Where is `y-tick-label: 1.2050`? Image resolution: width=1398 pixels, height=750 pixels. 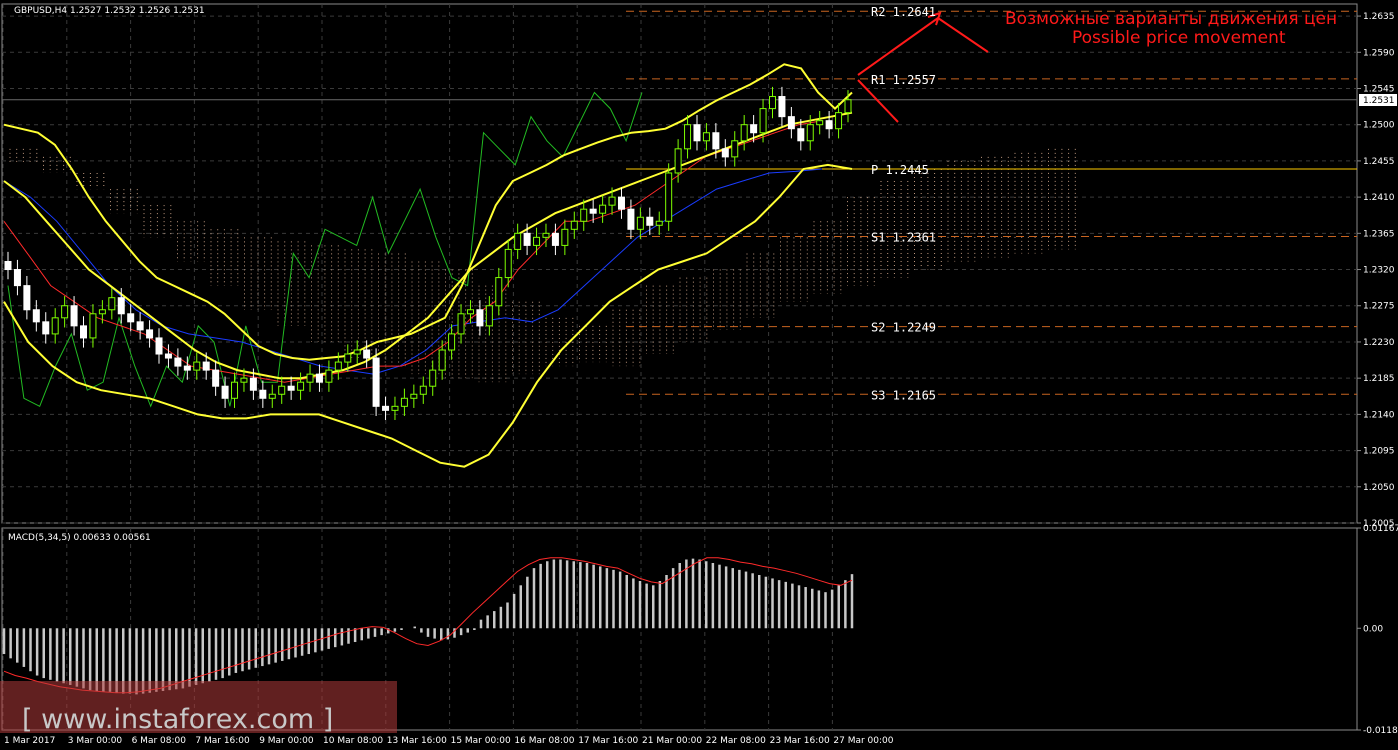 y-tick-label: 1.2050 is located at coordinates (1379, 488).